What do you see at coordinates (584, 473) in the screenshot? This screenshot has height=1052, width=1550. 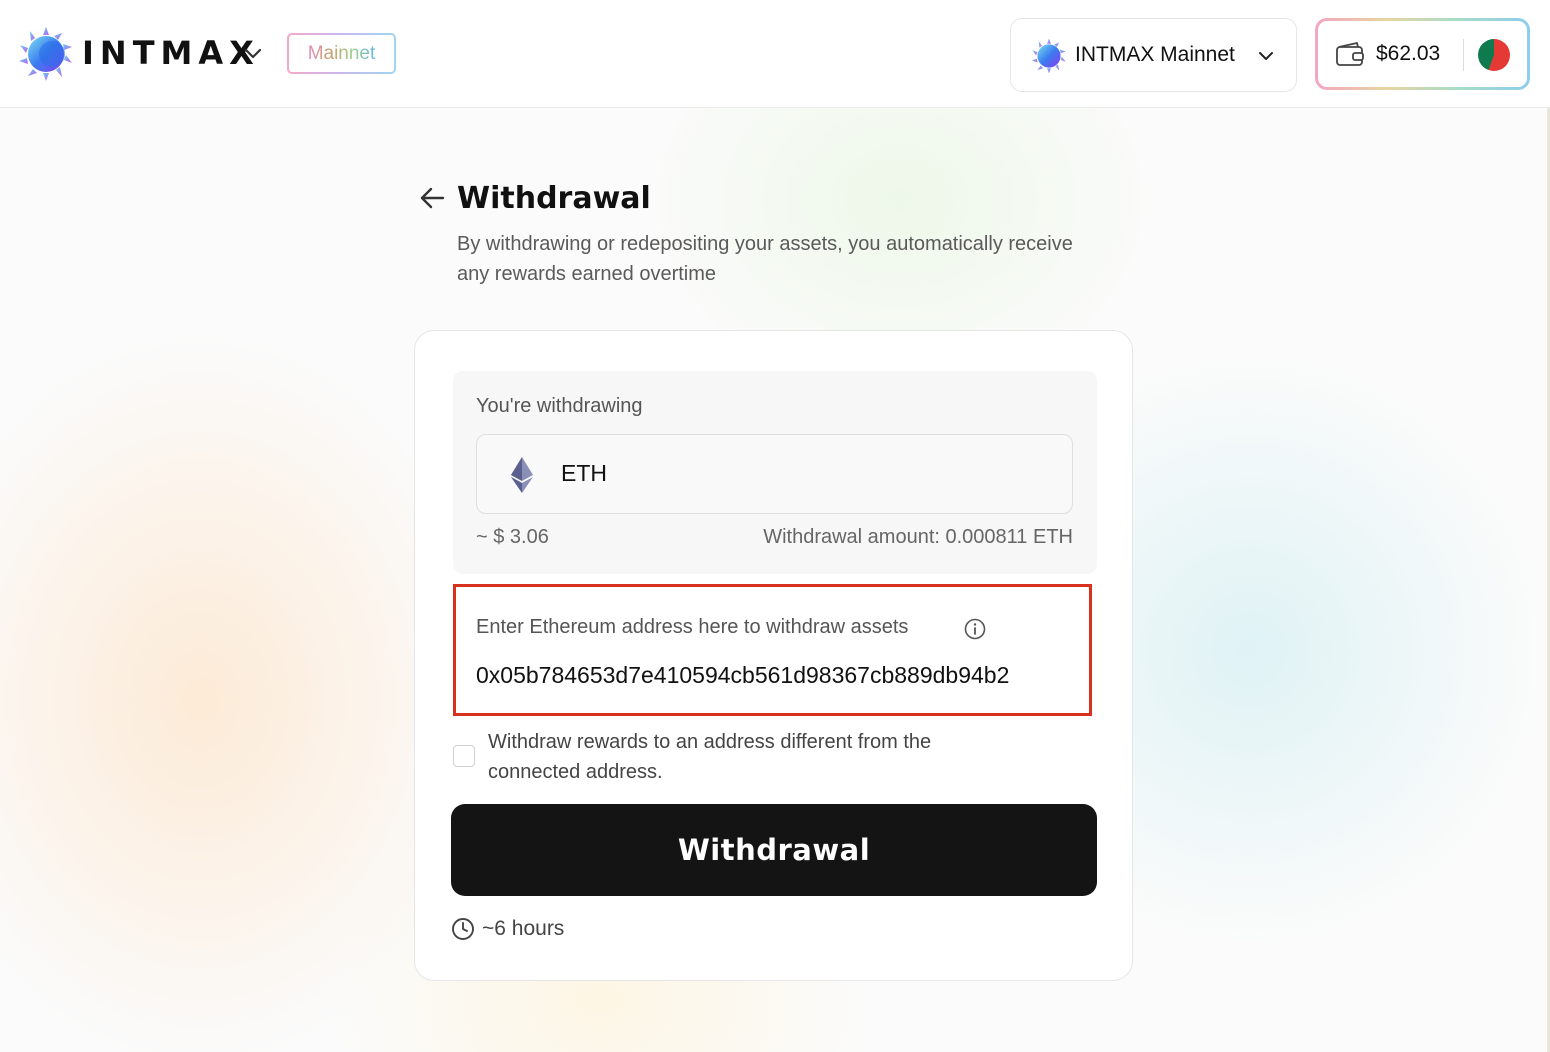 I see `token-label: ETH` at bounding box center [584, 473].